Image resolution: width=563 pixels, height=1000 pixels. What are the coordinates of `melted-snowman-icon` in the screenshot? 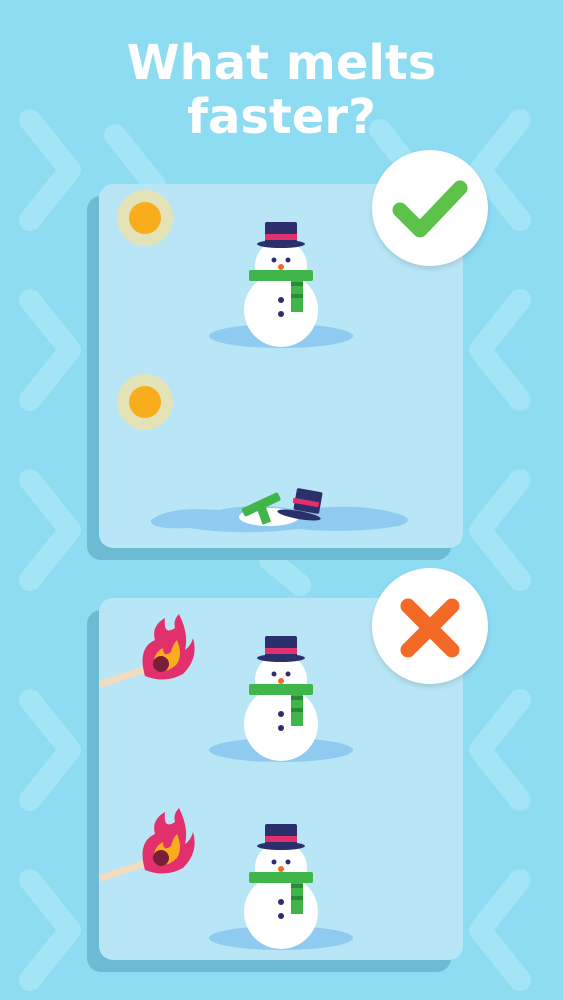 It's located at (279, 510).